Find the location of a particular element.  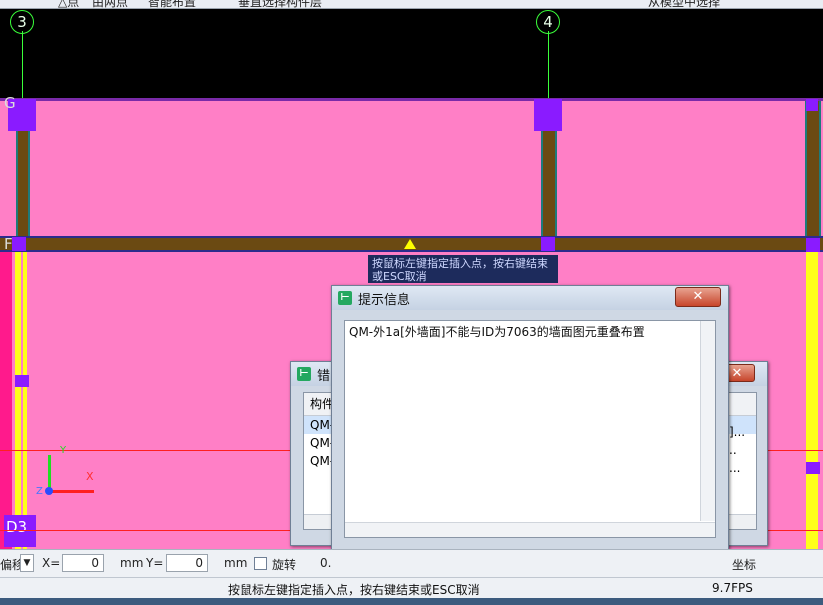

y-unit: mm is located at coordinates (236, 563).